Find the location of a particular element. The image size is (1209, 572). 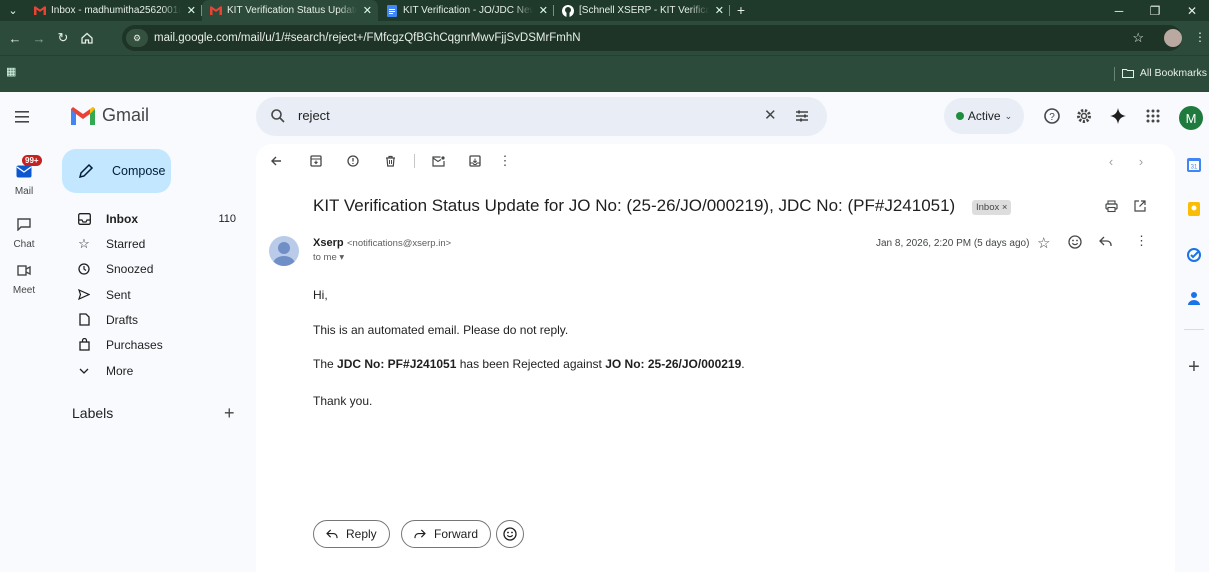

tab-title: KIT Verification - JO/JDC New E is located at coordinates (468, 10).